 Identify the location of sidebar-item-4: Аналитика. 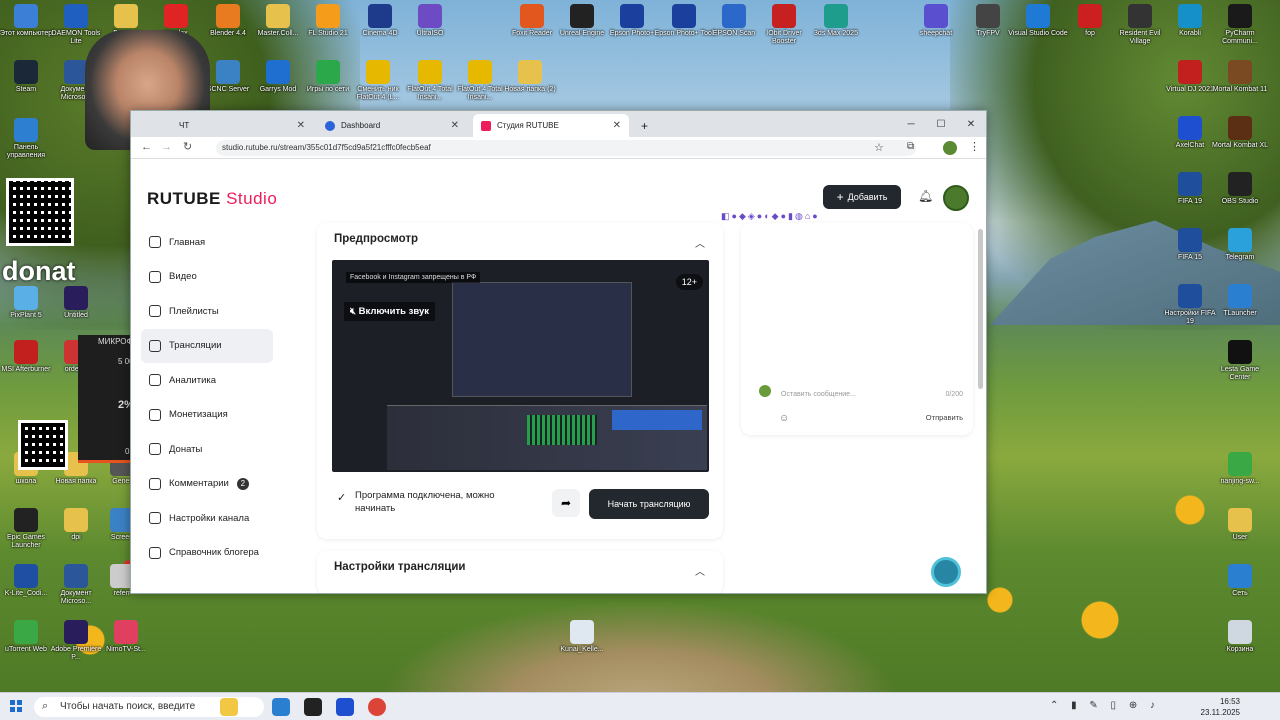
(207, 380).